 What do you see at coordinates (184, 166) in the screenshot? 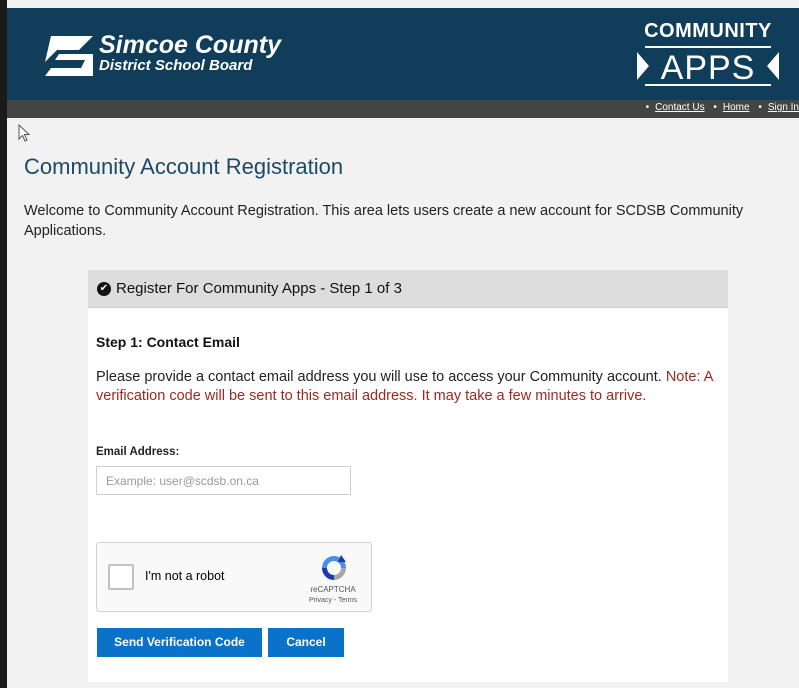
I see `page-title: Community Account Registration` at bounding box center [184, 166].